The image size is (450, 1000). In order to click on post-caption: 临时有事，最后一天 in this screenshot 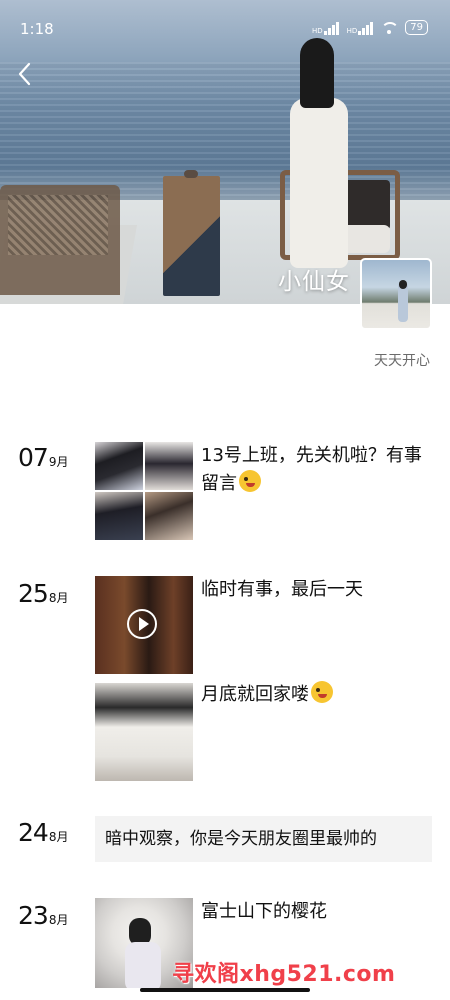, I will do `click(319, 590)`.